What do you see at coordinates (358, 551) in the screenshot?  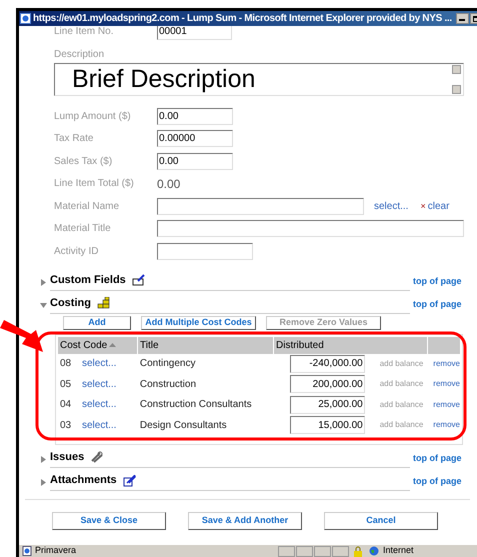 I see `lock-icon` at bounding box center [358, 551].